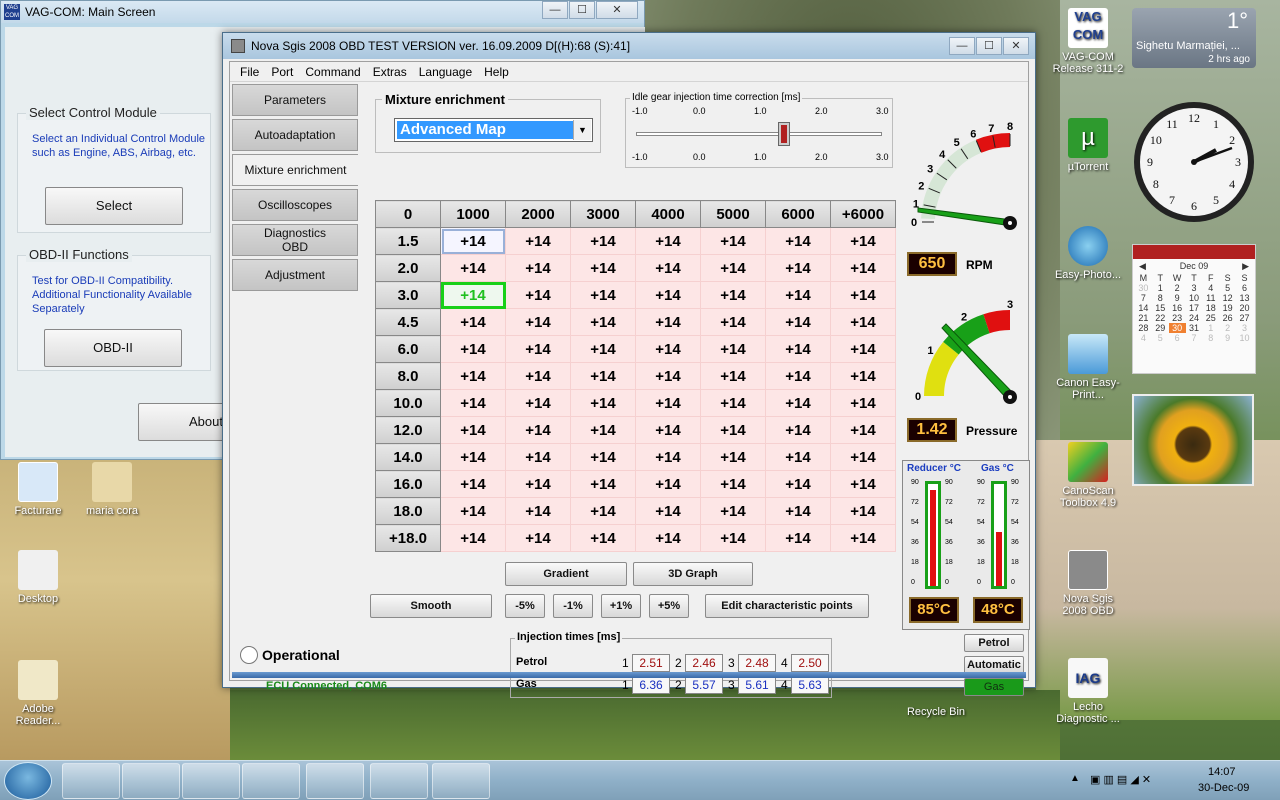 This screenshot has width=1280, height=800. I want to click on calendar-day: 27, so click(1244, 318).